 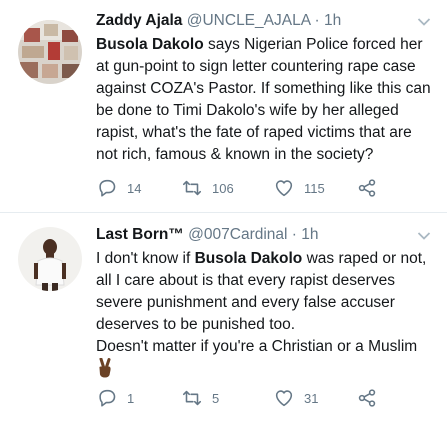 I want to click on reply-count: 1, so click(x=131, y=398).